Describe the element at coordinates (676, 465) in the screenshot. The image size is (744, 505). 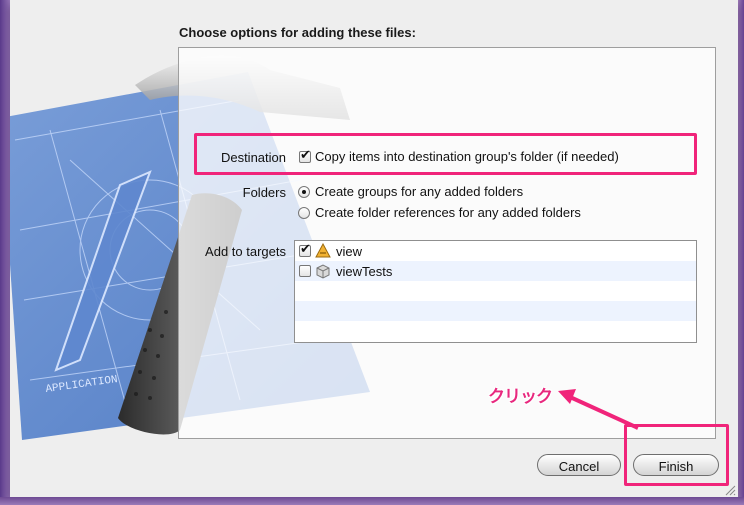
I see `finish-button: Finish` at that location.